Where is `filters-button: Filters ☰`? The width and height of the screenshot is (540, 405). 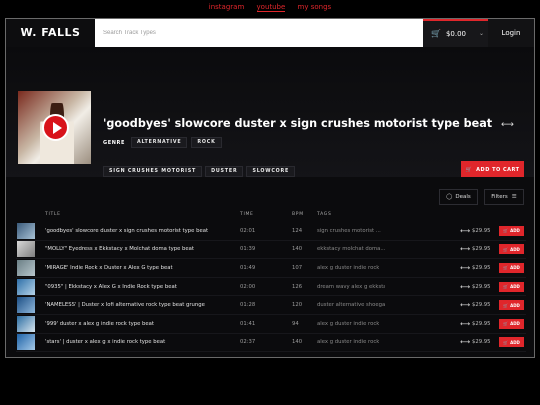
filters-button: Filters ☰ is located at coordinates (504, 197).